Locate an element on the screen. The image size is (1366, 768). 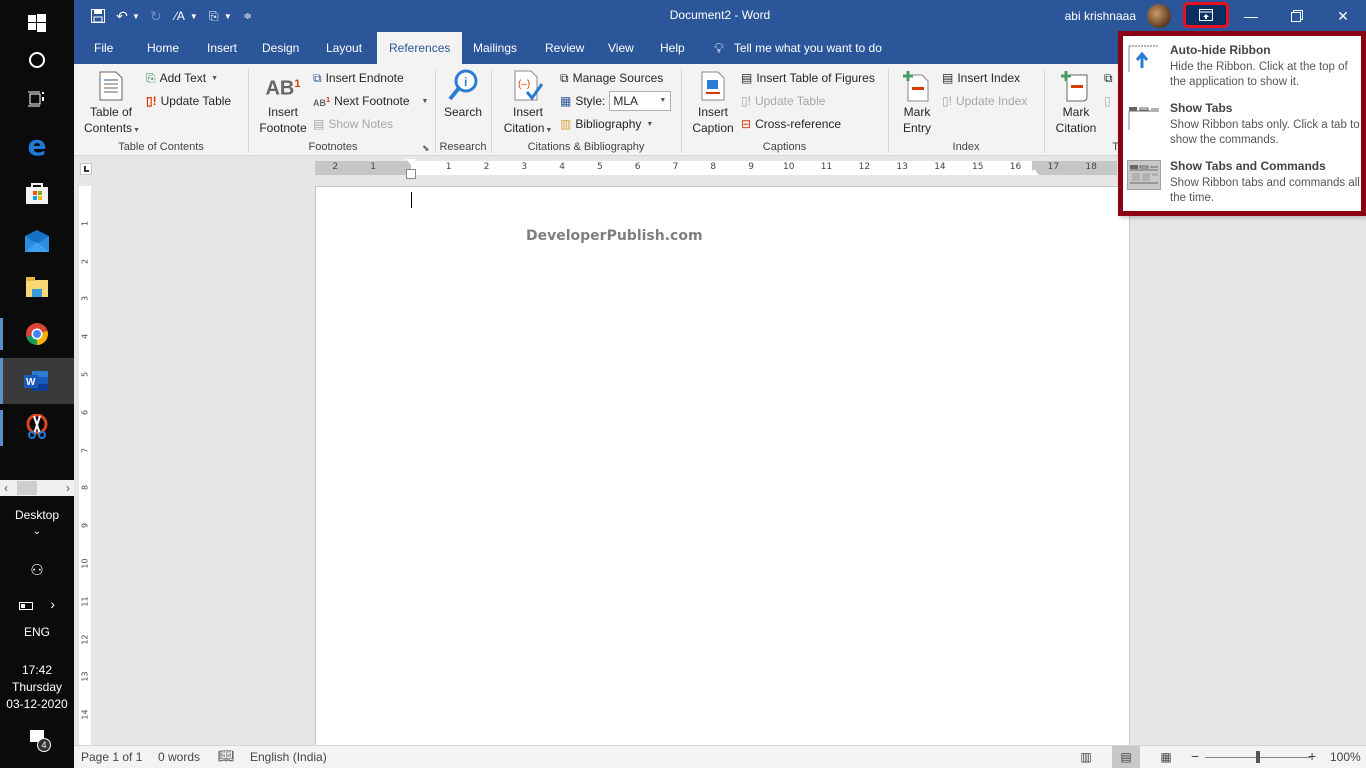
people-icon: ⚇ is located at coordinates (37, 570).